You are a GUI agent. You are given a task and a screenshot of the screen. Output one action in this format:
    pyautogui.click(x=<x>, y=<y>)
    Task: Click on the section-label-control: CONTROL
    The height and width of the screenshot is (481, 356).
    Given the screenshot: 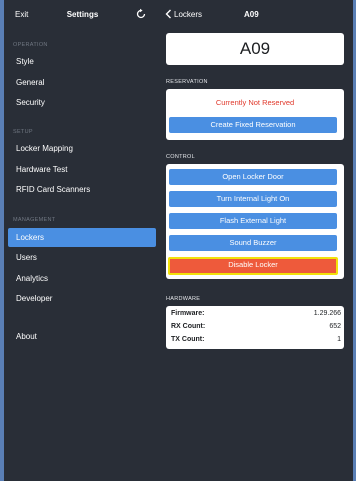 What is the action you would take?
    pyautogui.click(x=180, y=157)
    